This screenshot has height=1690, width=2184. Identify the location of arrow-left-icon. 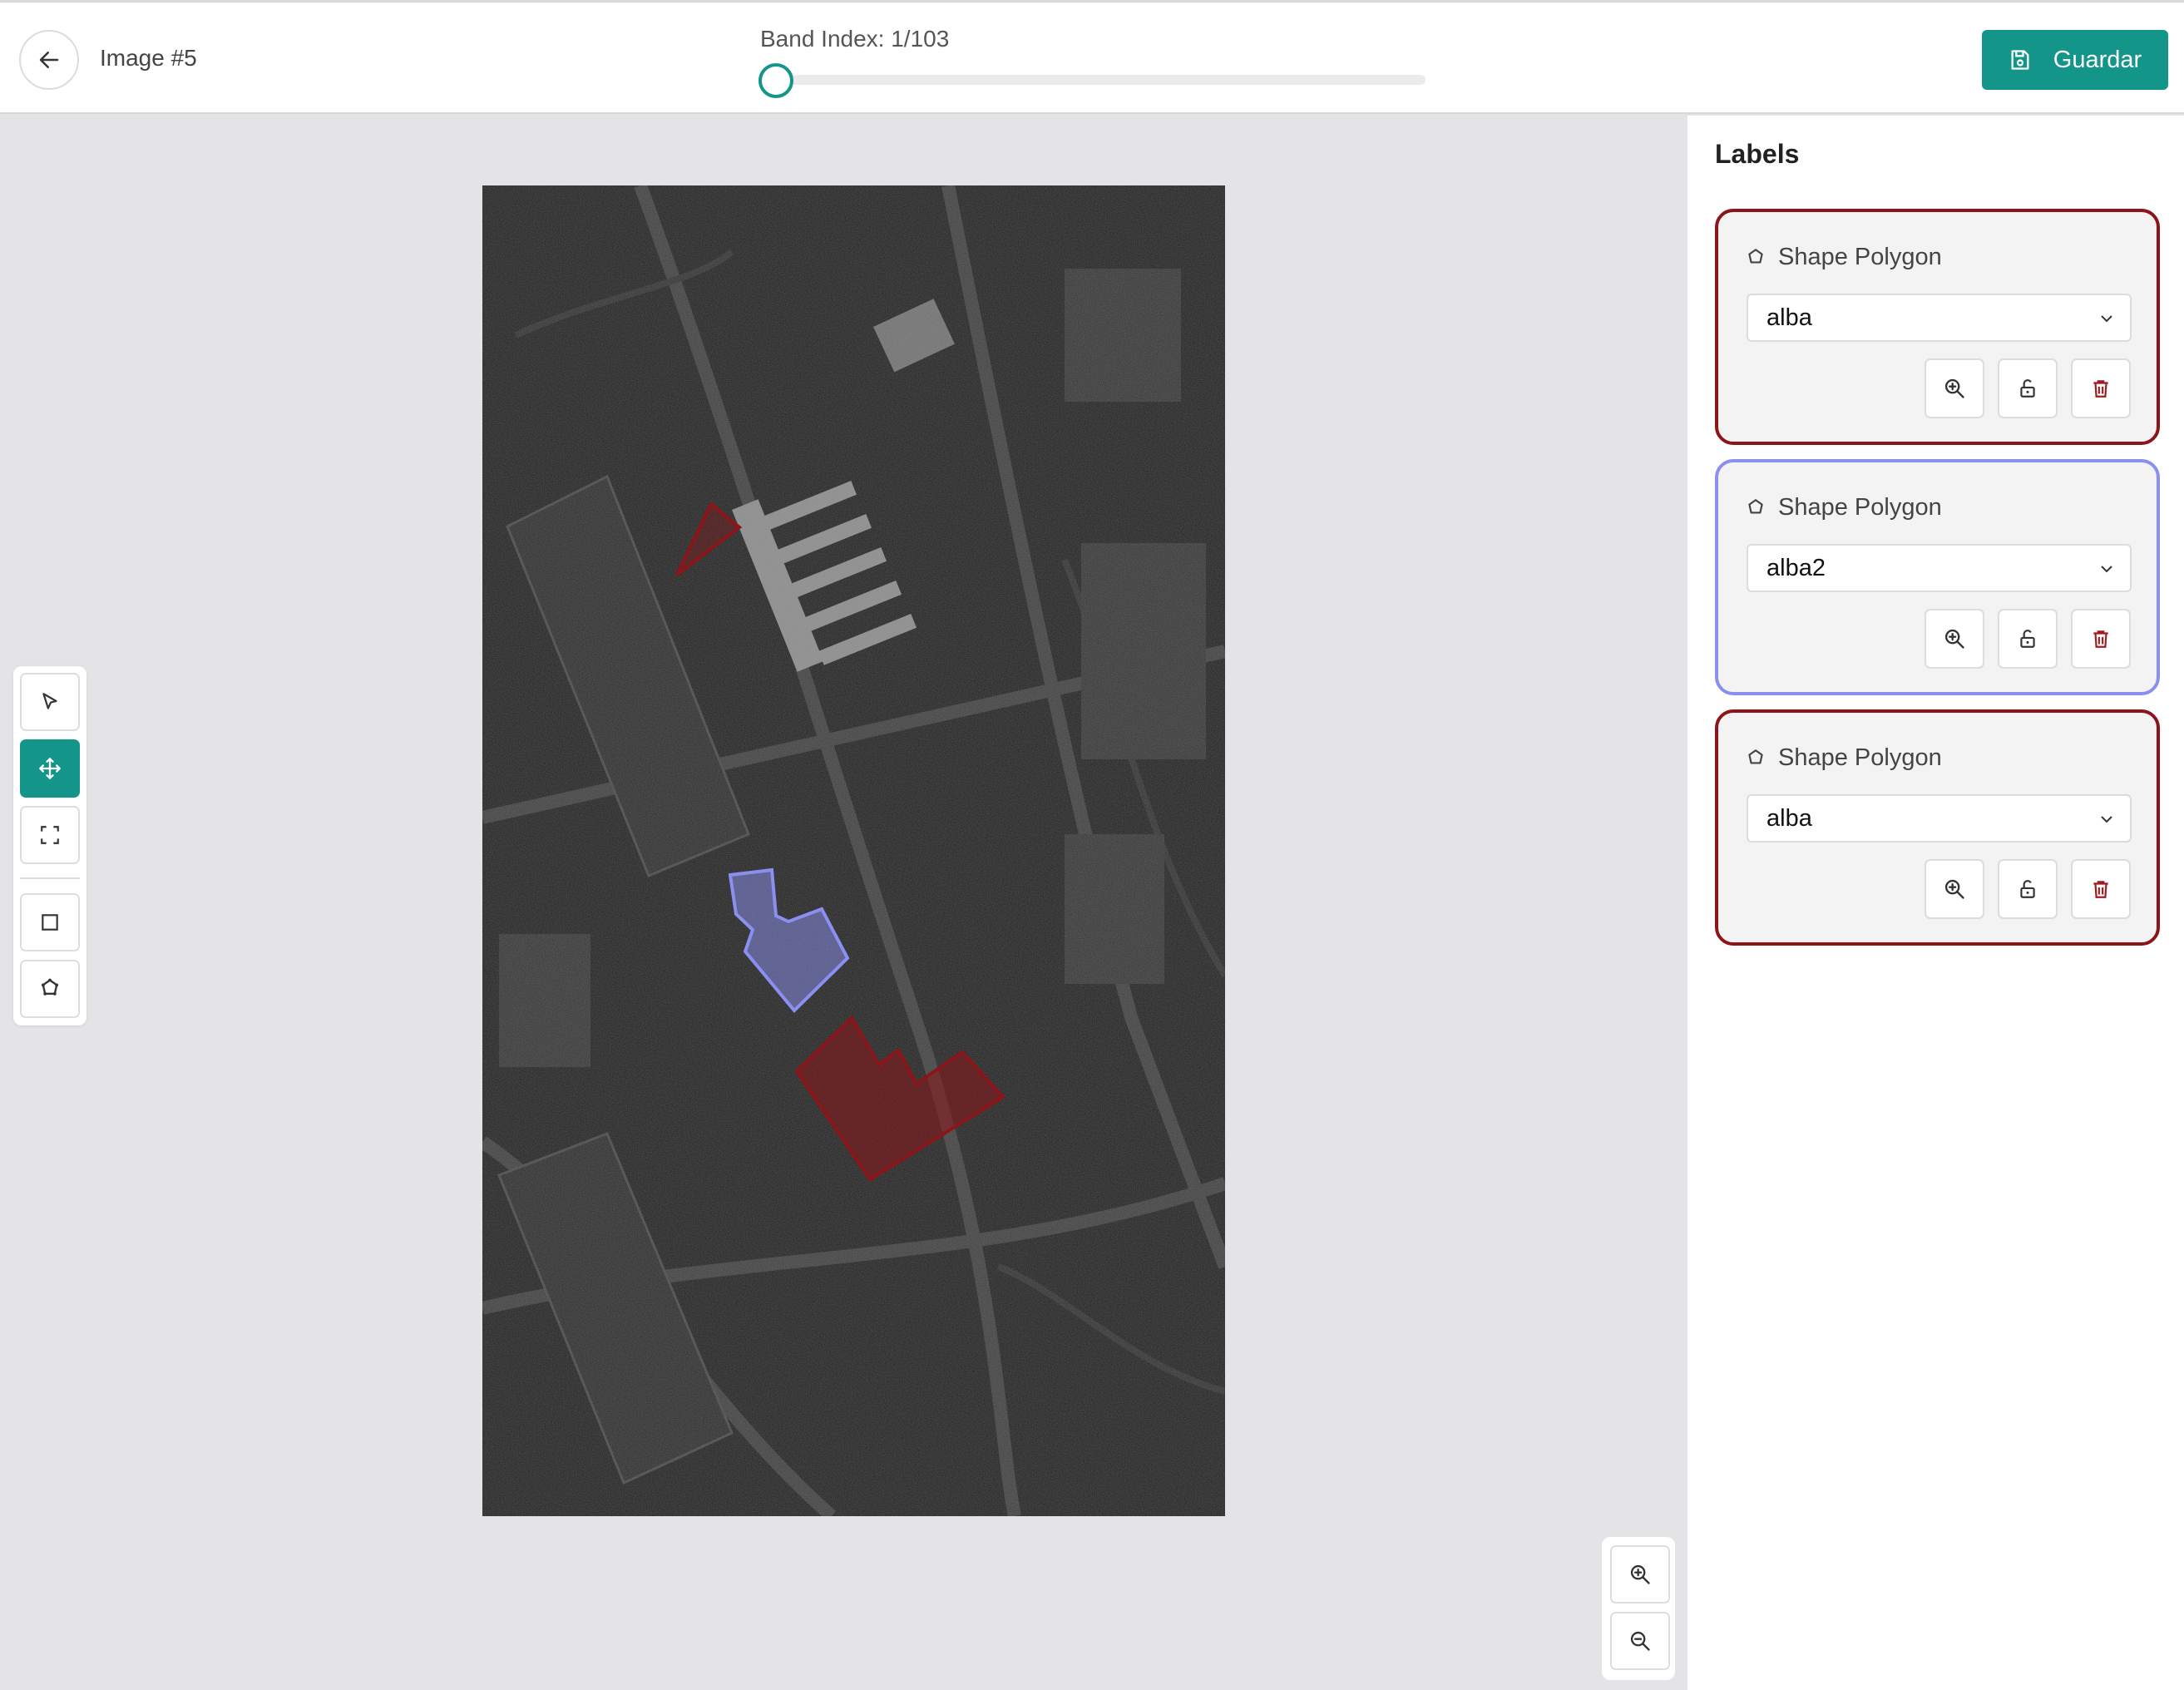
(49, 60).